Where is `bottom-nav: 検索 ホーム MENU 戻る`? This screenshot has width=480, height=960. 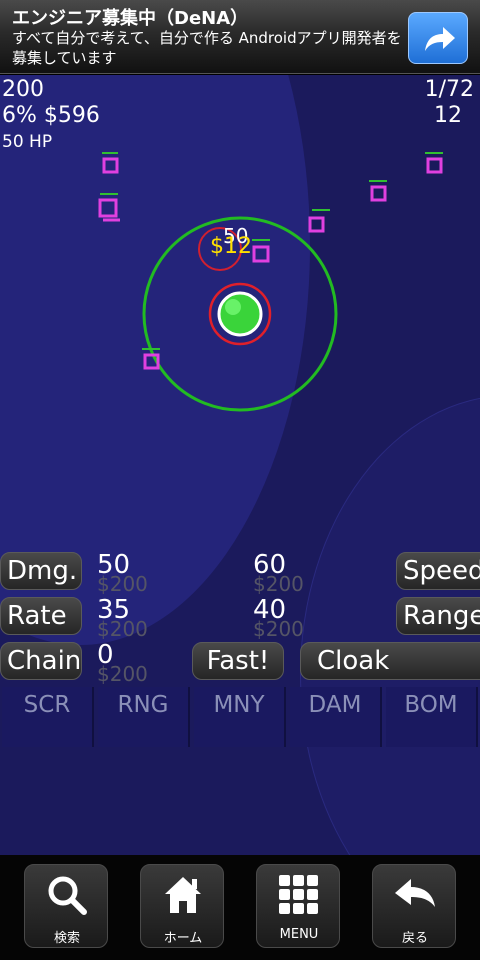 bottom-nav: 検索 ホーム MENU 戻る is located at coordinates (240, 907).